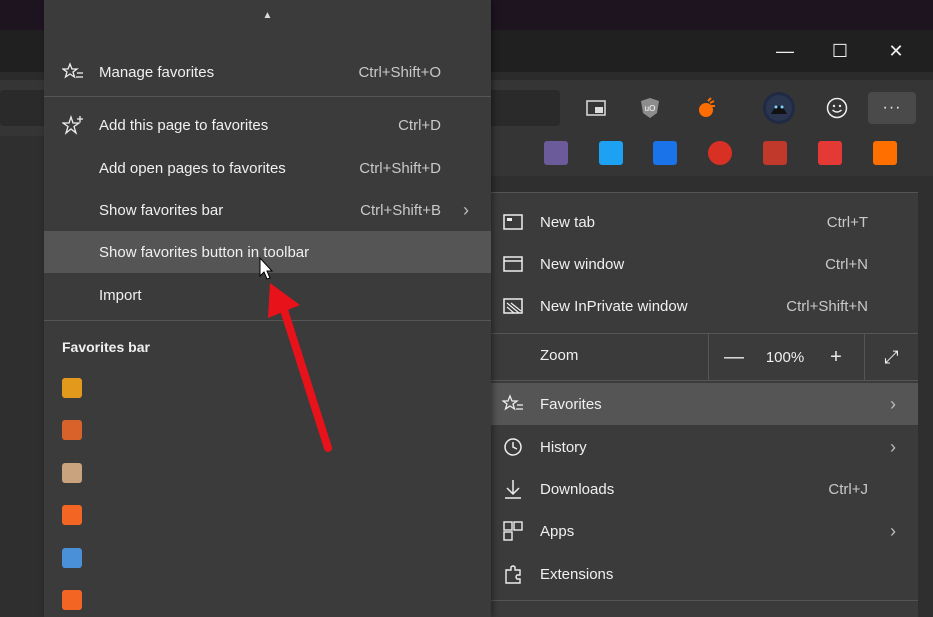 Image resolution: width=933 pixels, height=617 pixels. I want to click on star-add-icon, so click(73, 125).